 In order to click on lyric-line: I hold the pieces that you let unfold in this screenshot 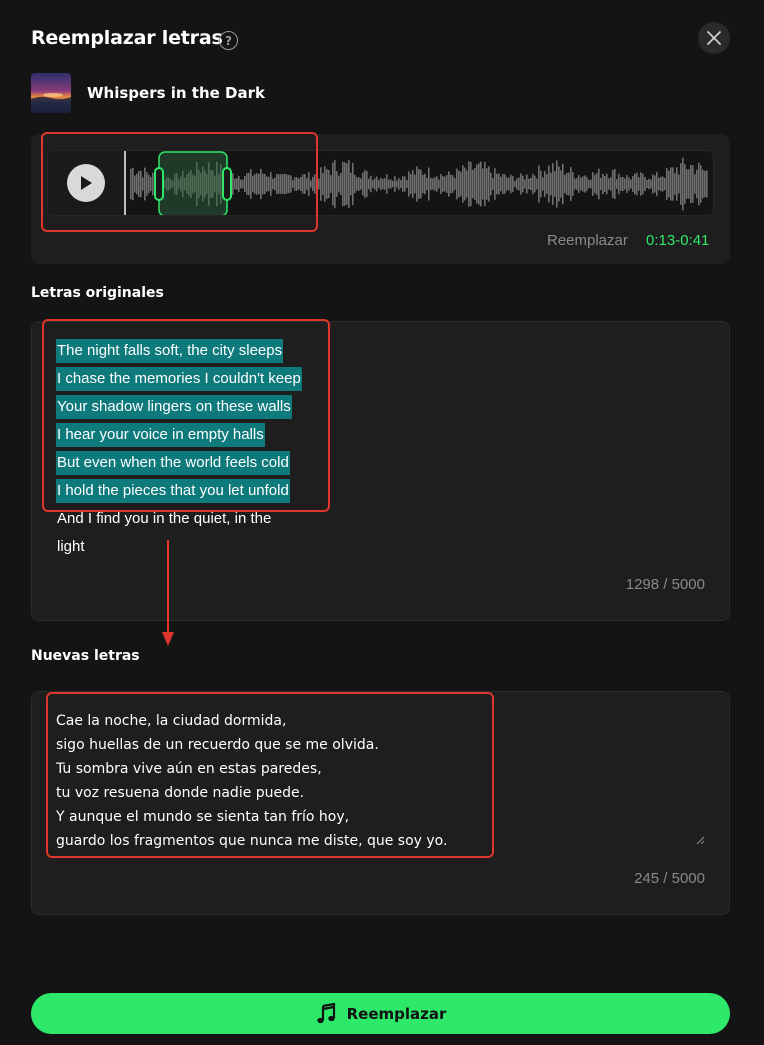, I will do `click(173, 491)`.